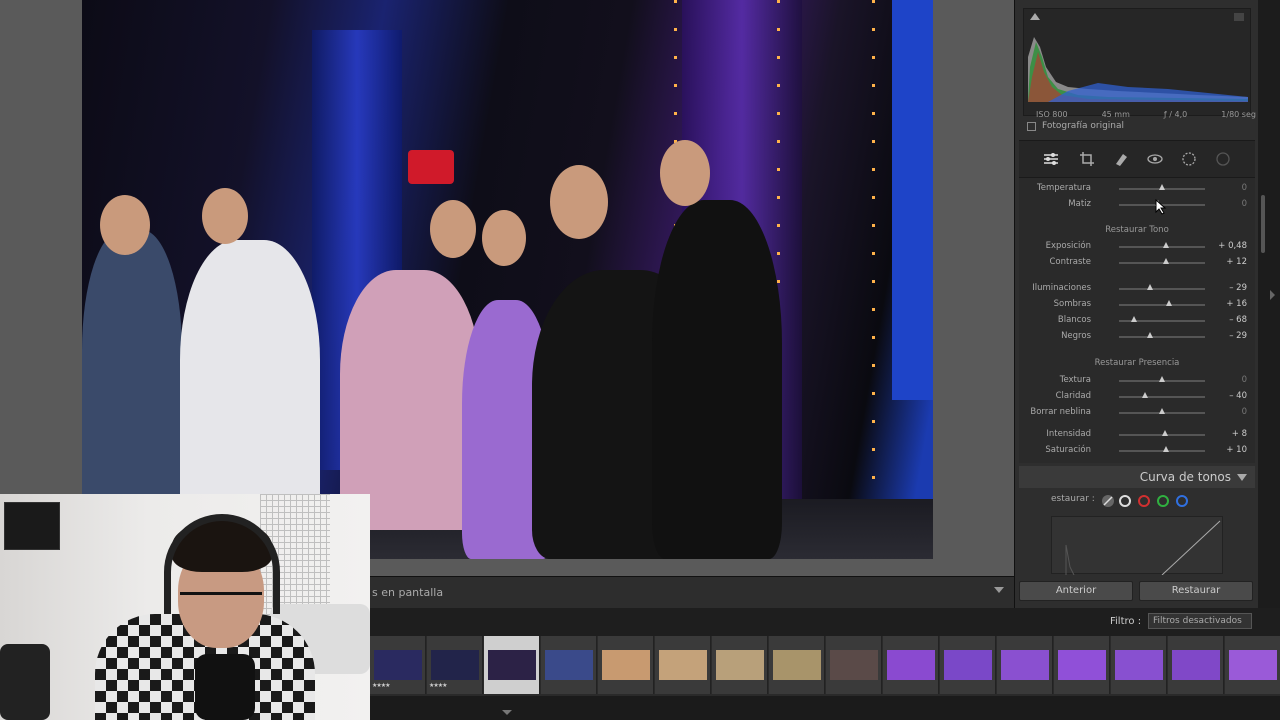  Describe the element at coordinates (507, 712) in the screenshot. I see `filmstrip-toggle-icon` at that location.